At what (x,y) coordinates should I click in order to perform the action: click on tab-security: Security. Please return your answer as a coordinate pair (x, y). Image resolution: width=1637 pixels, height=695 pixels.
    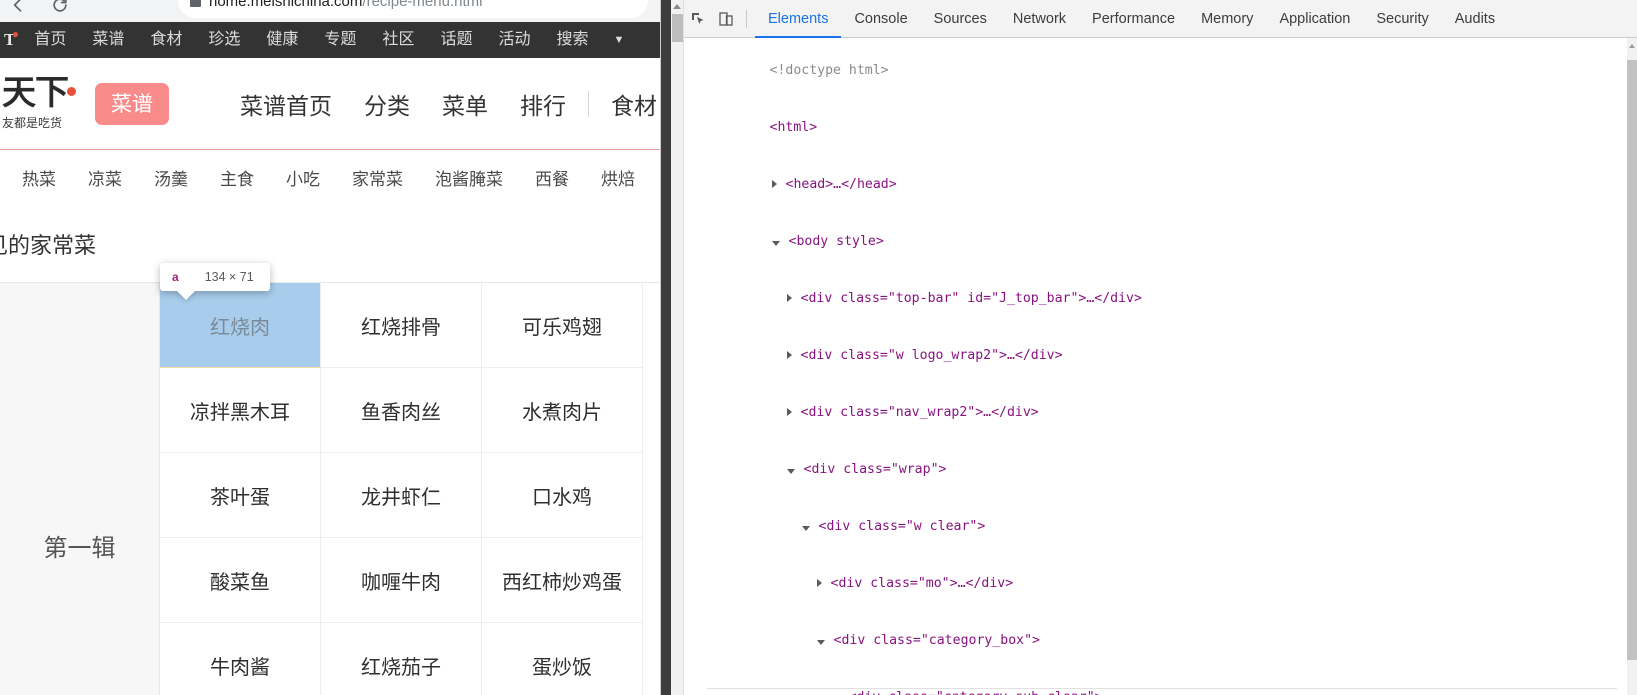
    Looking at the image, I should click on (1402, 19).